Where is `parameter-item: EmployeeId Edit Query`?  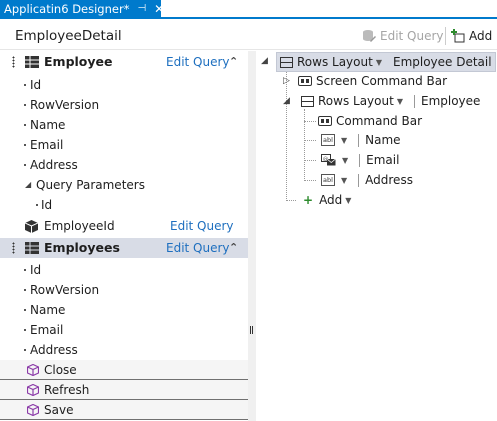
parameter-item: EmployeeId Edit Query is located at coordinates (124, 226).